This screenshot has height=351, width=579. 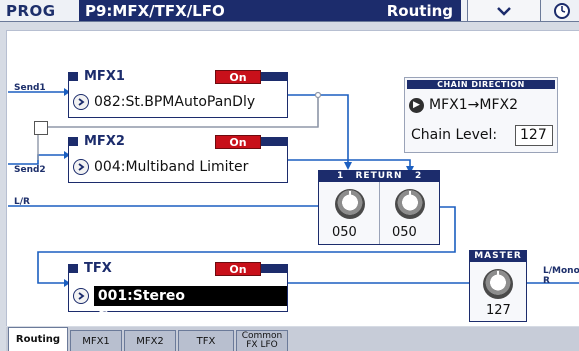 I want to click on return2-knob, so click(x=410, y=204).